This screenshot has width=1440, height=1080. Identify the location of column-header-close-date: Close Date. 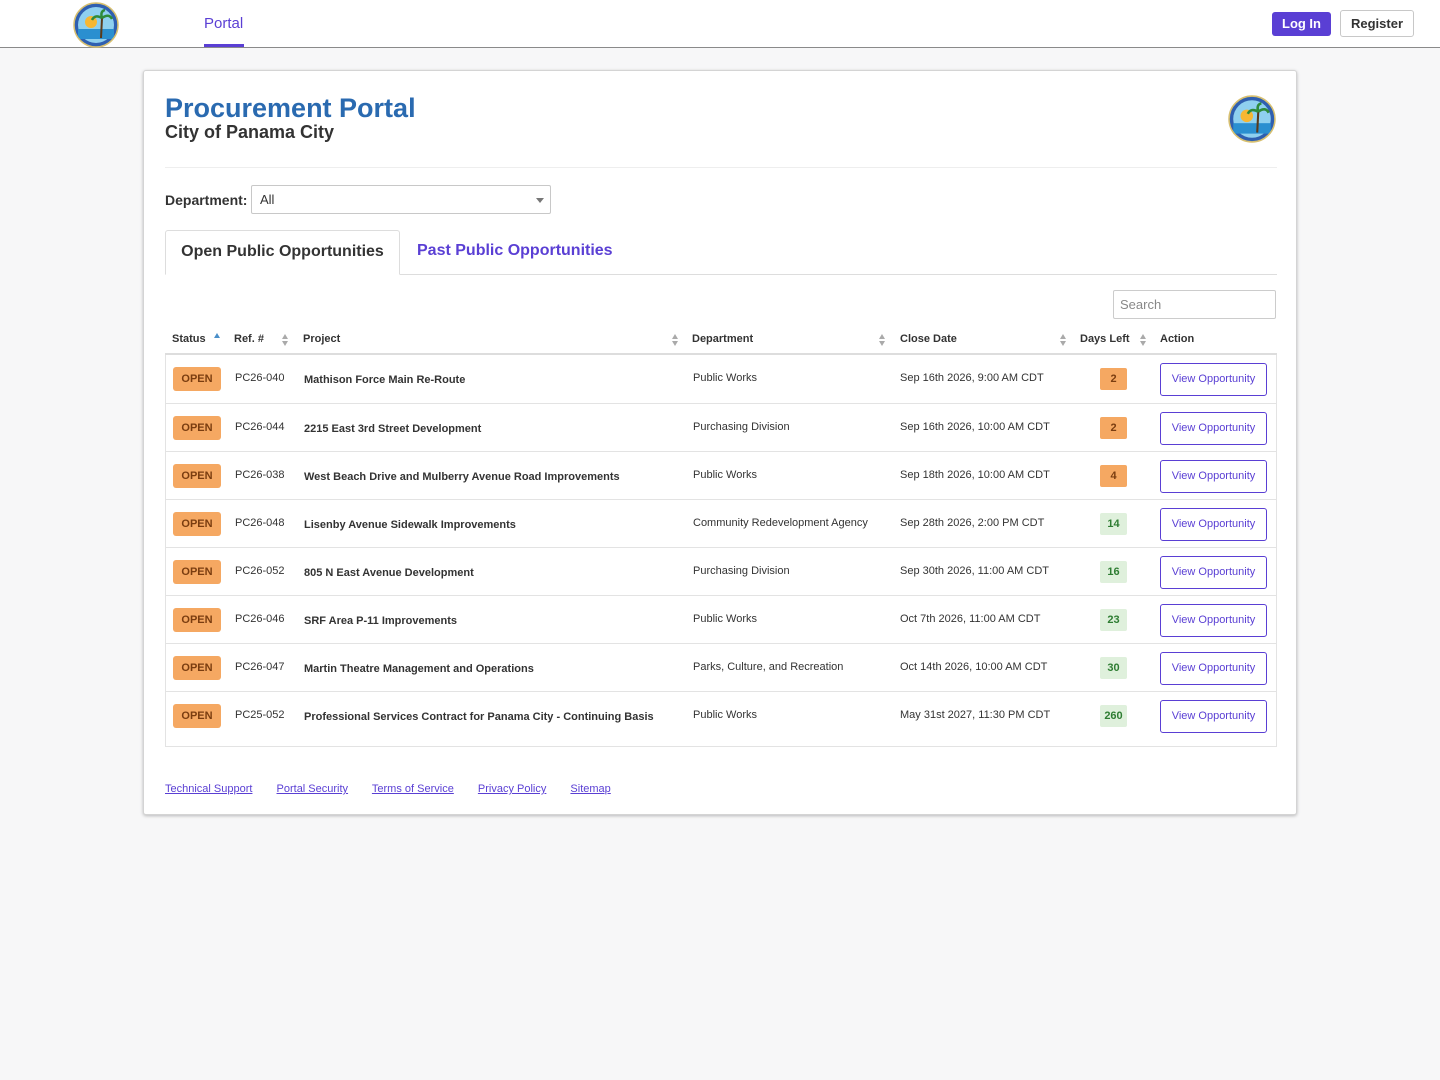
(928, 340).